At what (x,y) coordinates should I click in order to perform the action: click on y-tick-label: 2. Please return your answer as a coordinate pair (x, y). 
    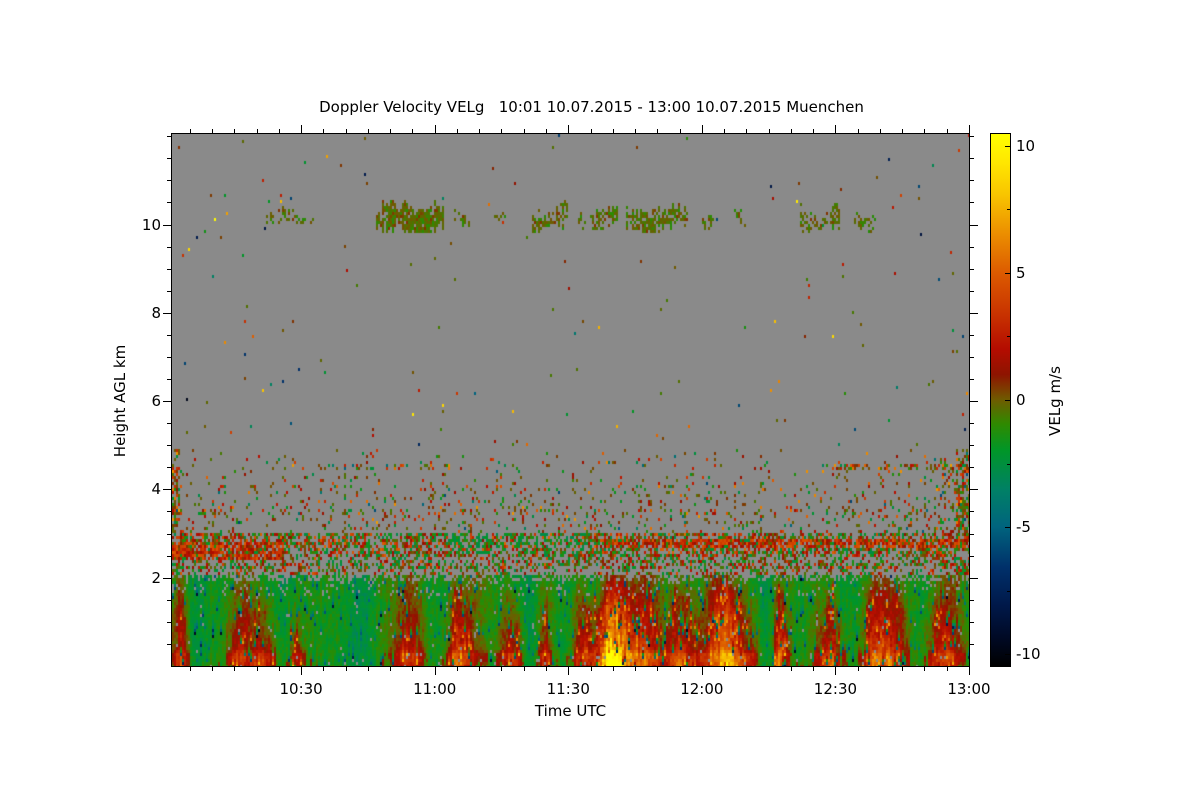
    Looking at the image, I should click on (156, 577).